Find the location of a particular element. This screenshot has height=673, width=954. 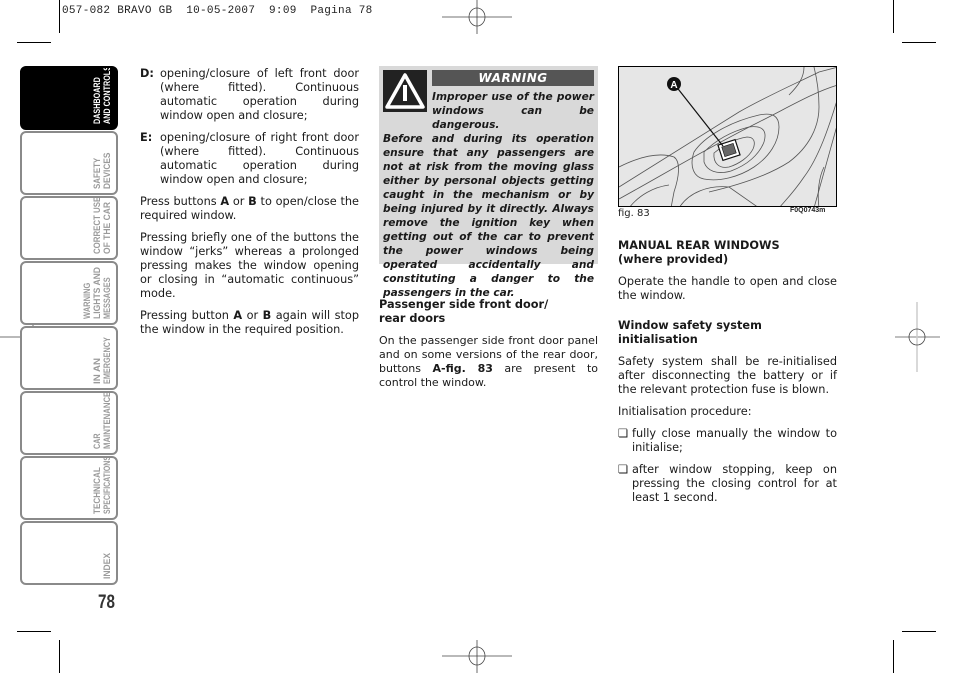

sidebar-tab-label: MAINTENANCE is located at coordinates (107, 421).